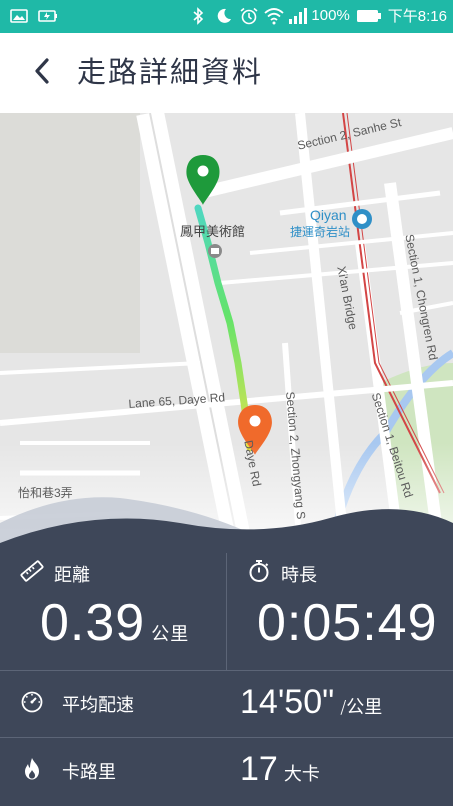 Image resolution: width=453 pixels, height=806 pixels. I want to click on stopwatch-icon, so click(259, 573).